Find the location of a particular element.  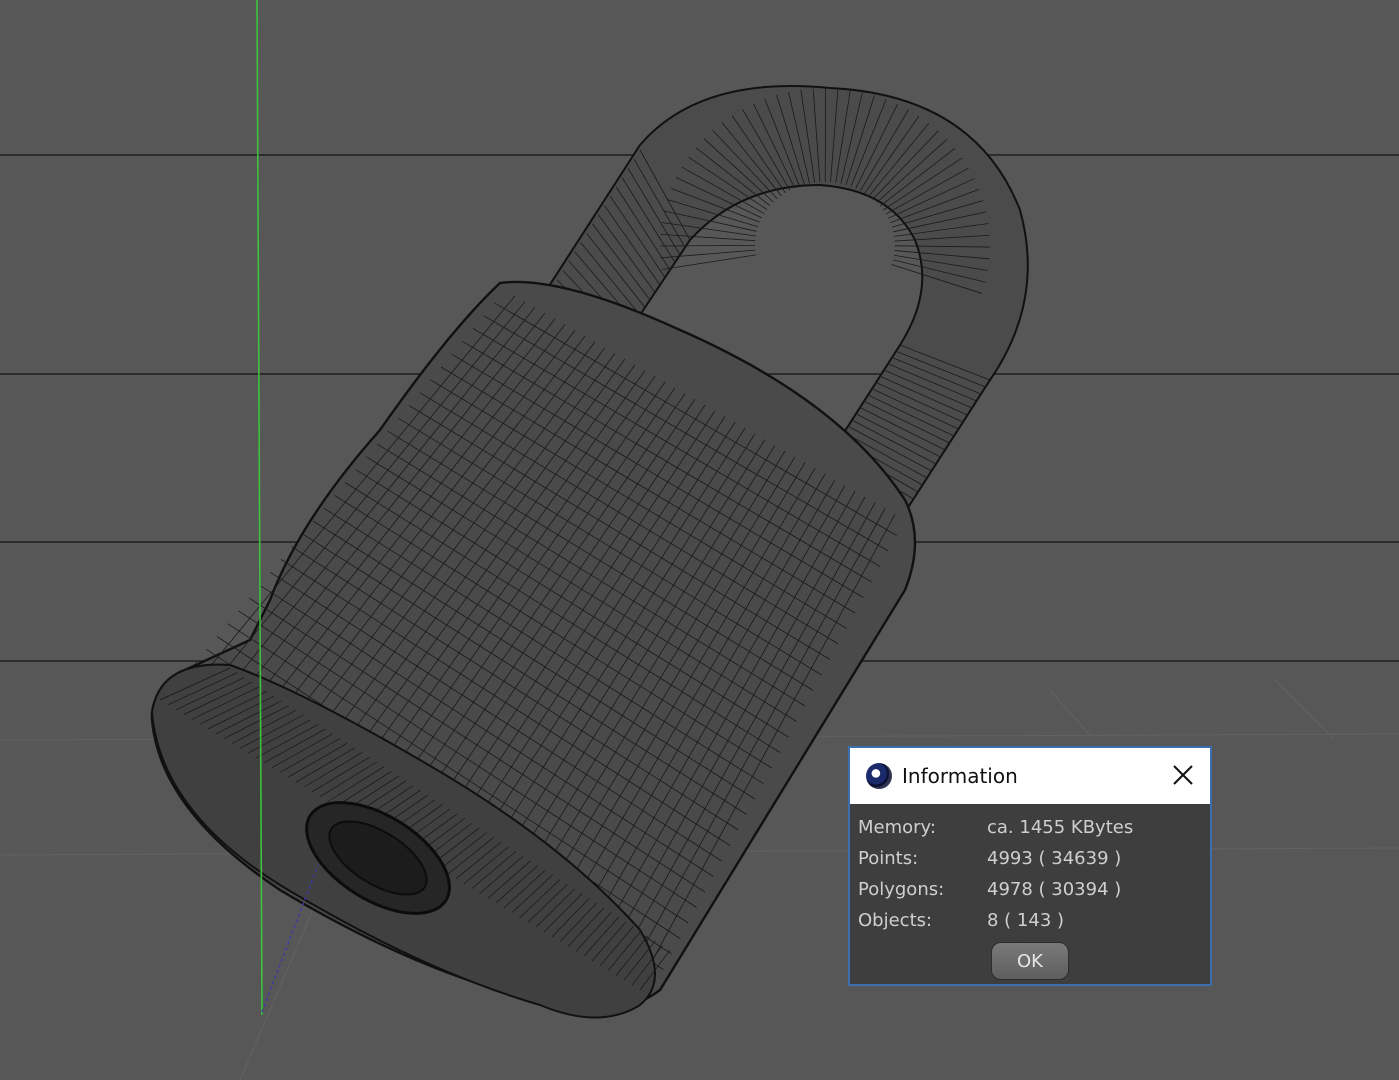

info-row-objects: Objects: 8 ( 143 ) is located at coordinates (1030, 920).